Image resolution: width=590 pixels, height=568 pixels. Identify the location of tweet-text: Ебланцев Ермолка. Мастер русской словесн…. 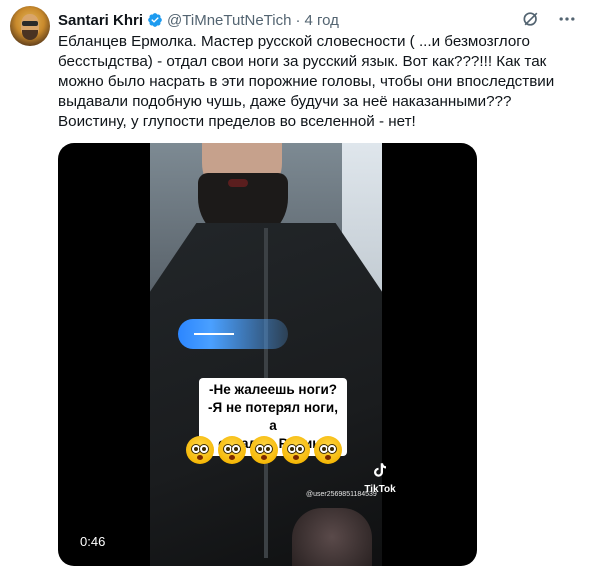
(306, 81).